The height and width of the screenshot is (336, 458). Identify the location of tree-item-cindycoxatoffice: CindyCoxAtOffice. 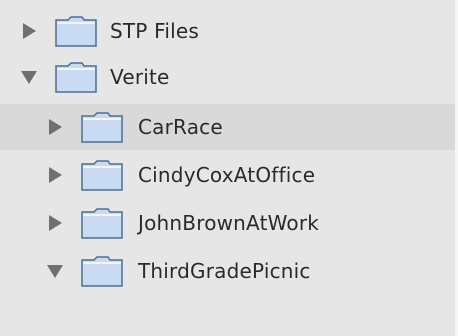
(227, 175).